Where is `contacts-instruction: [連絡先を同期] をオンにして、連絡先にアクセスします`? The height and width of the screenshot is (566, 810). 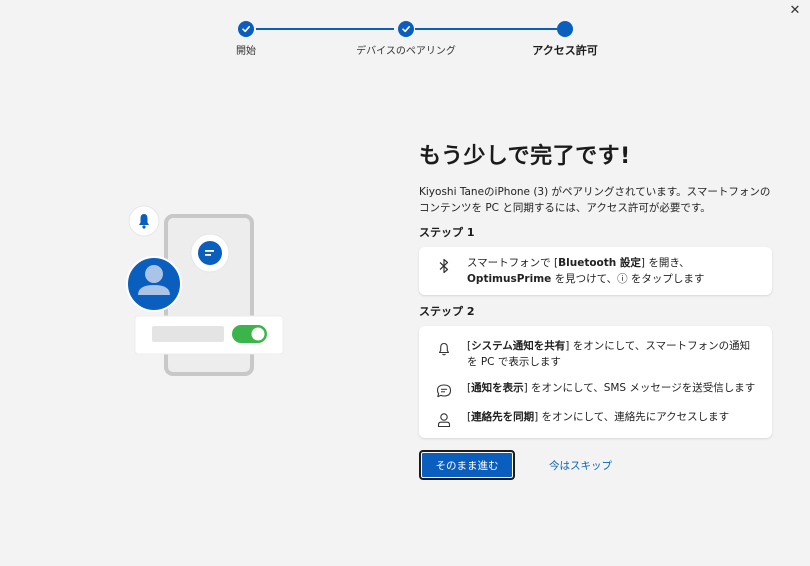 contacts-instruction: [連絡先を同期] をオンにして、連絡先にアクセスします is located at coordinates (595, 418).